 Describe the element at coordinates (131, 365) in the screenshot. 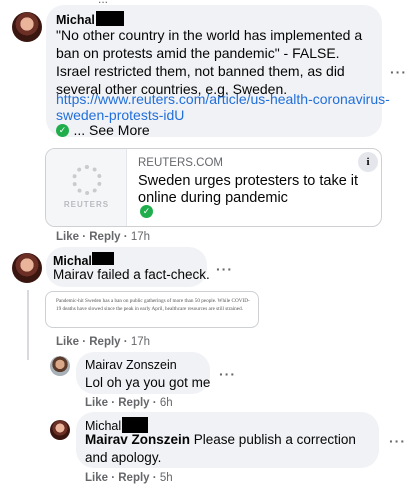

I see `comment-author: Mairav Zonszein` at that location.